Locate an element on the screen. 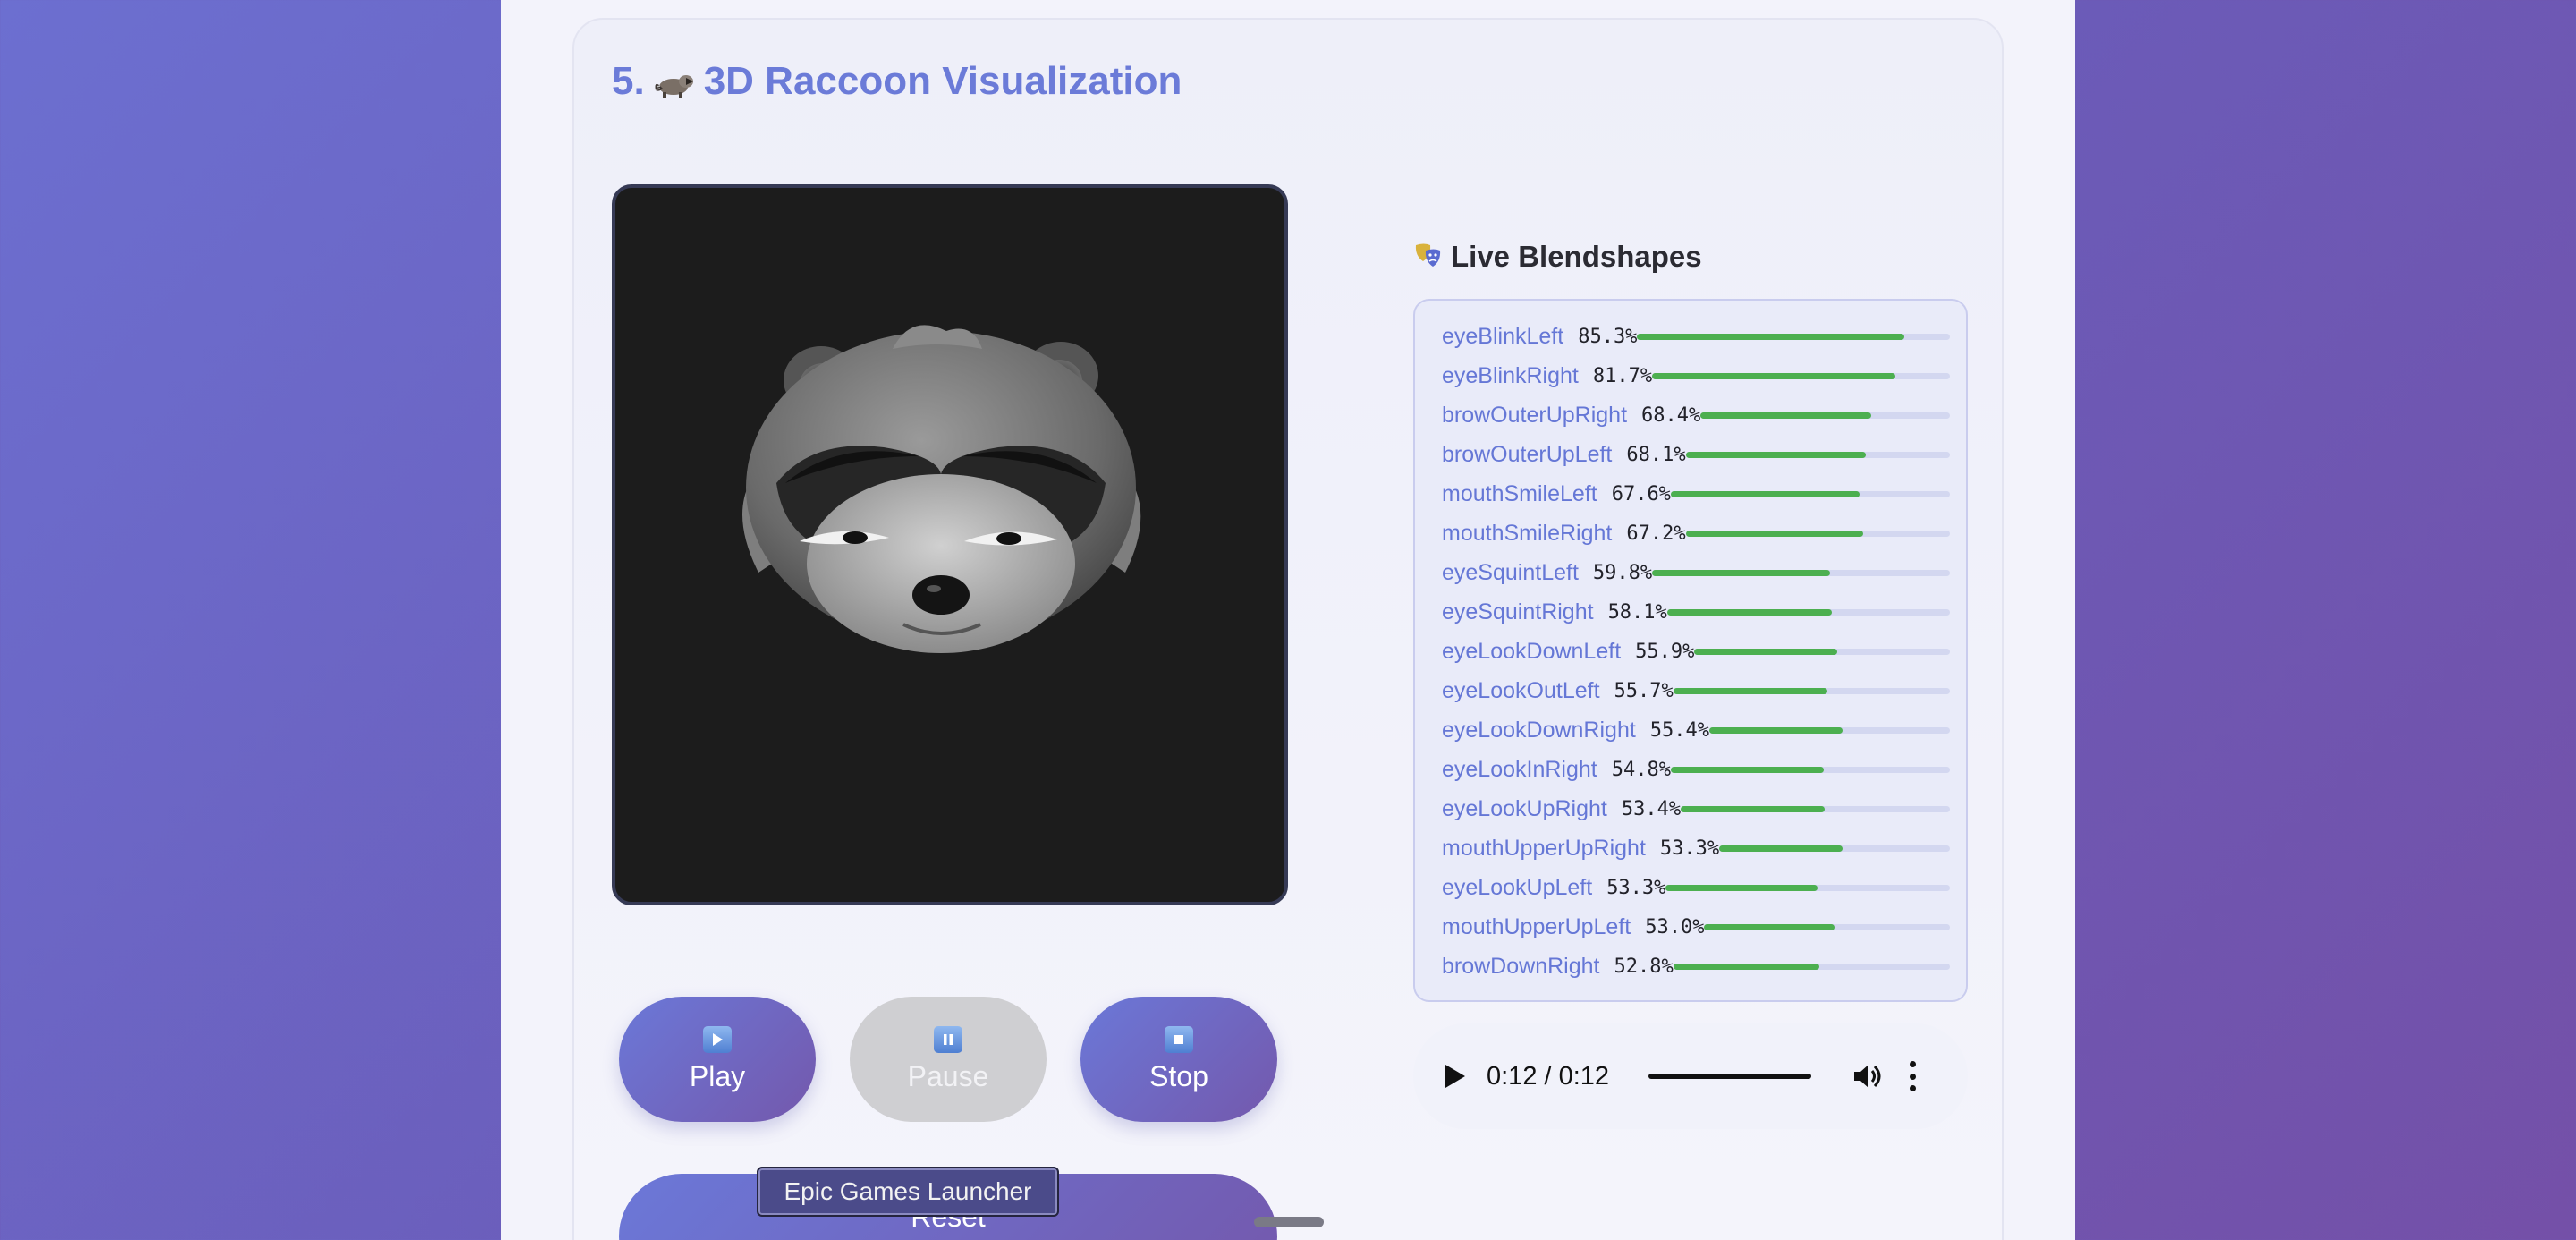 The height and width of the screenshot is (1240, 2576). blendshape-value: 53.0% is located at coordinates (1675, 927).